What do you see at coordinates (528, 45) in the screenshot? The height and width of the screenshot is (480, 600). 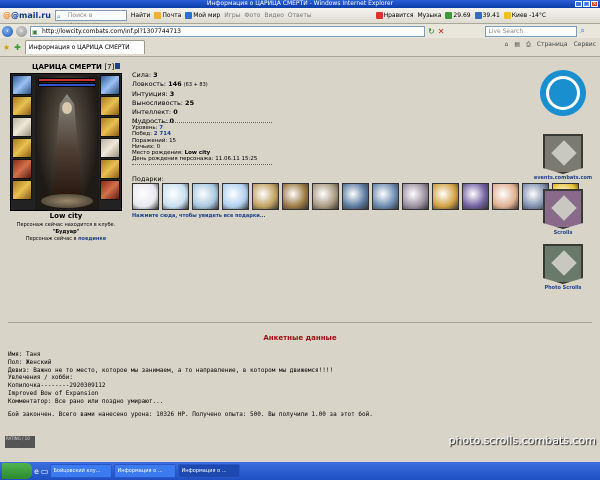 I see `print-icon: ⎙` at bounding box center [528, 45].